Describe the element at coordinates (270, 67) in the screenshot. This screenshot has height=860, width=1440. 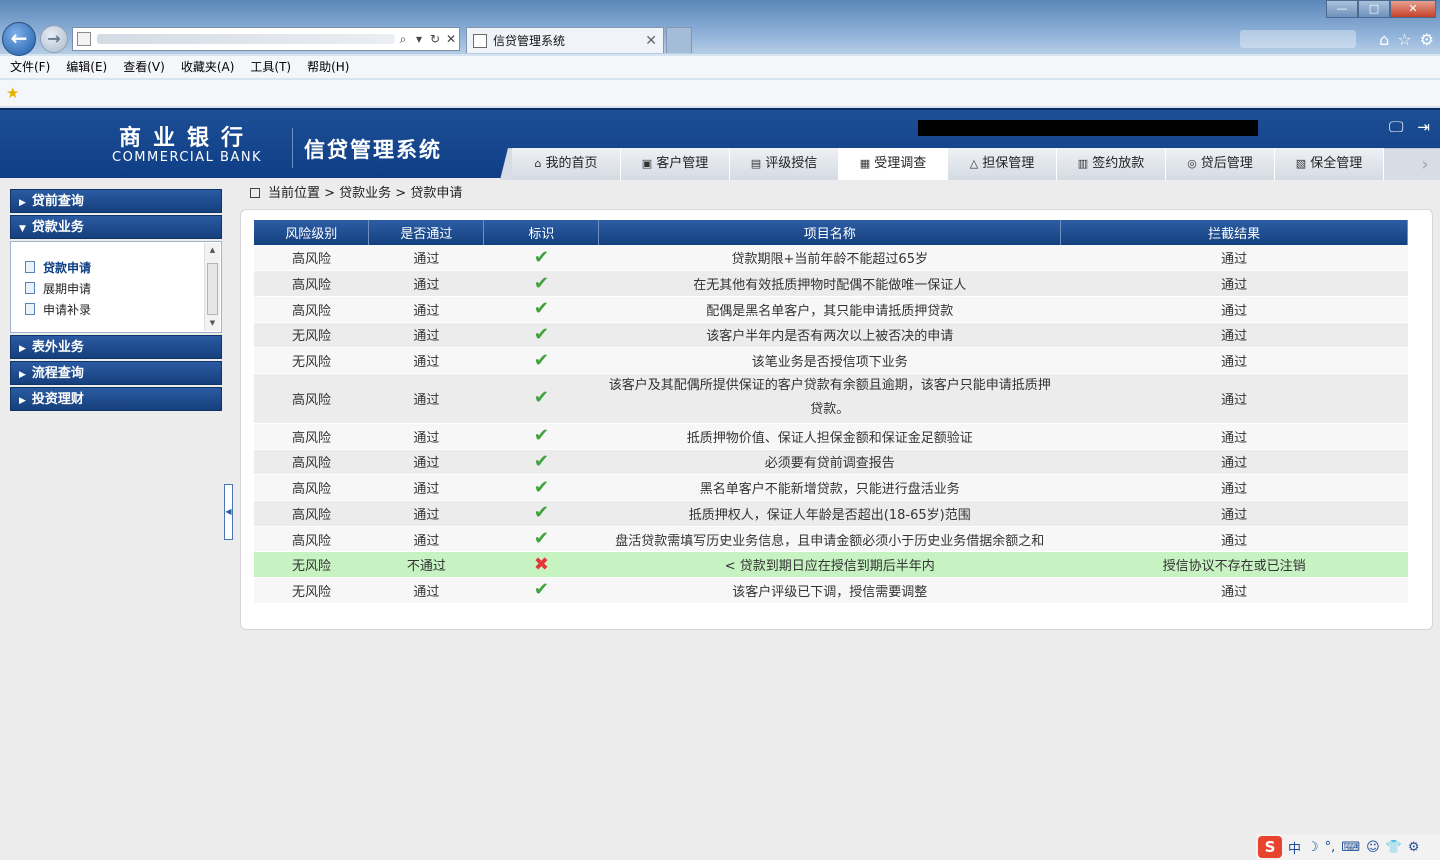
I see `menu-tools: 工具(T)` at that location.